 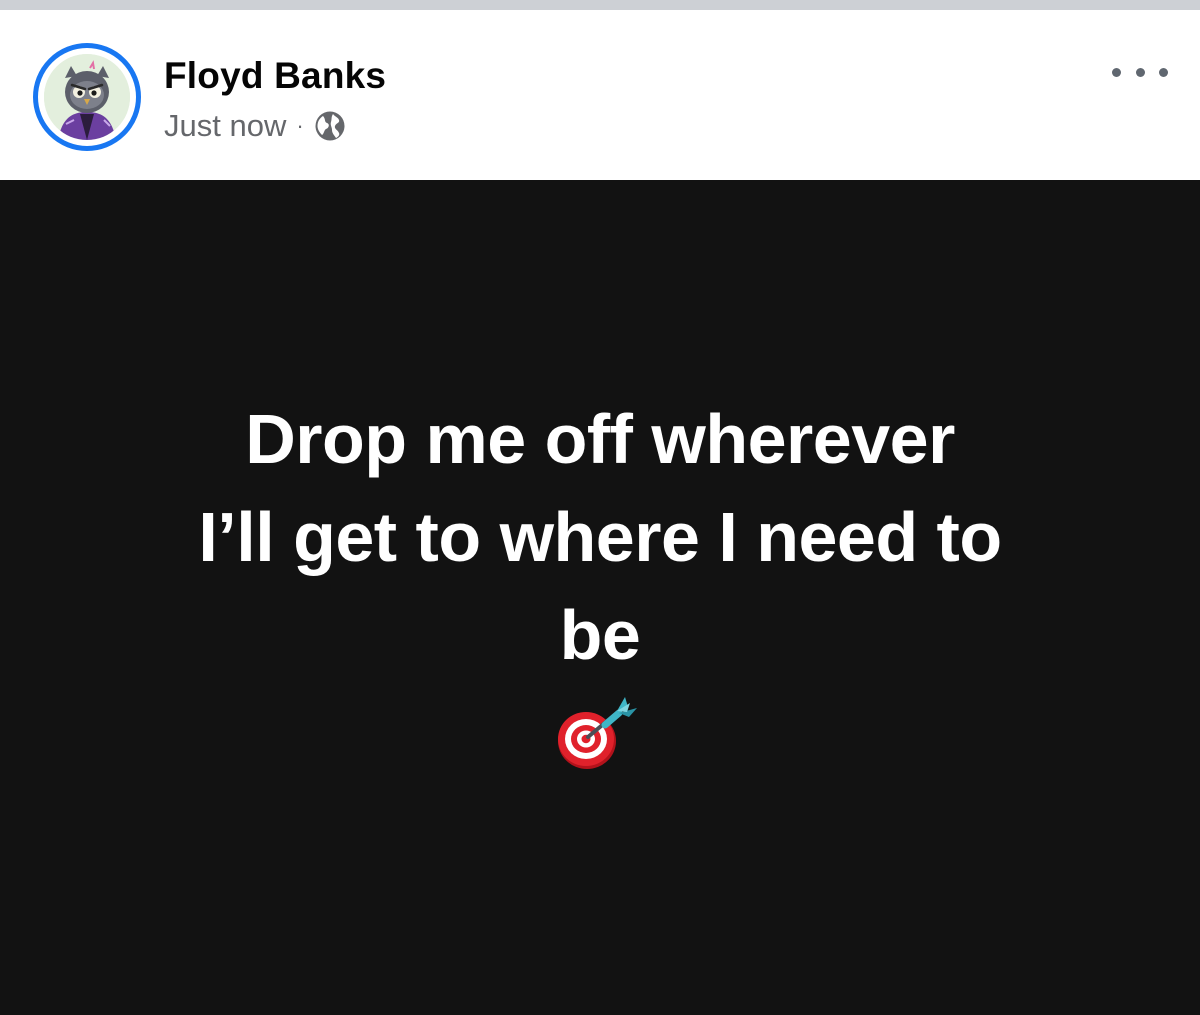 What do you see at coordinates (1116, 72) in the screenshot?
I see `more-options-icon` at bounding box center [1116, 72].